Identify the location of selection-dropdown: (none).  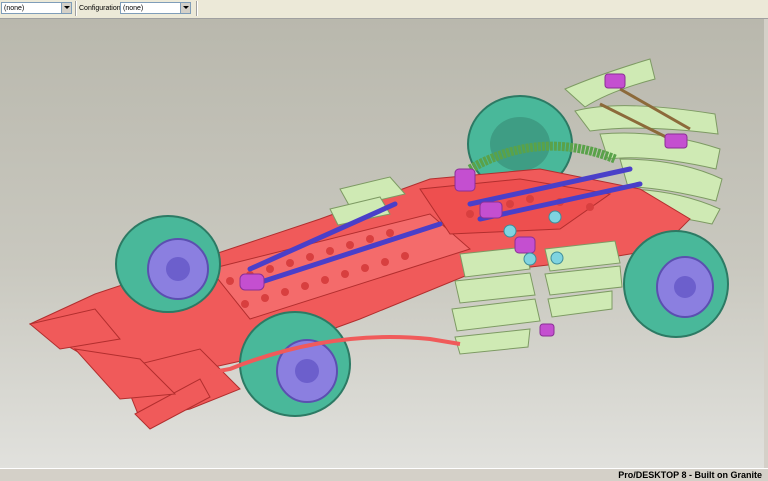
(36, 8).